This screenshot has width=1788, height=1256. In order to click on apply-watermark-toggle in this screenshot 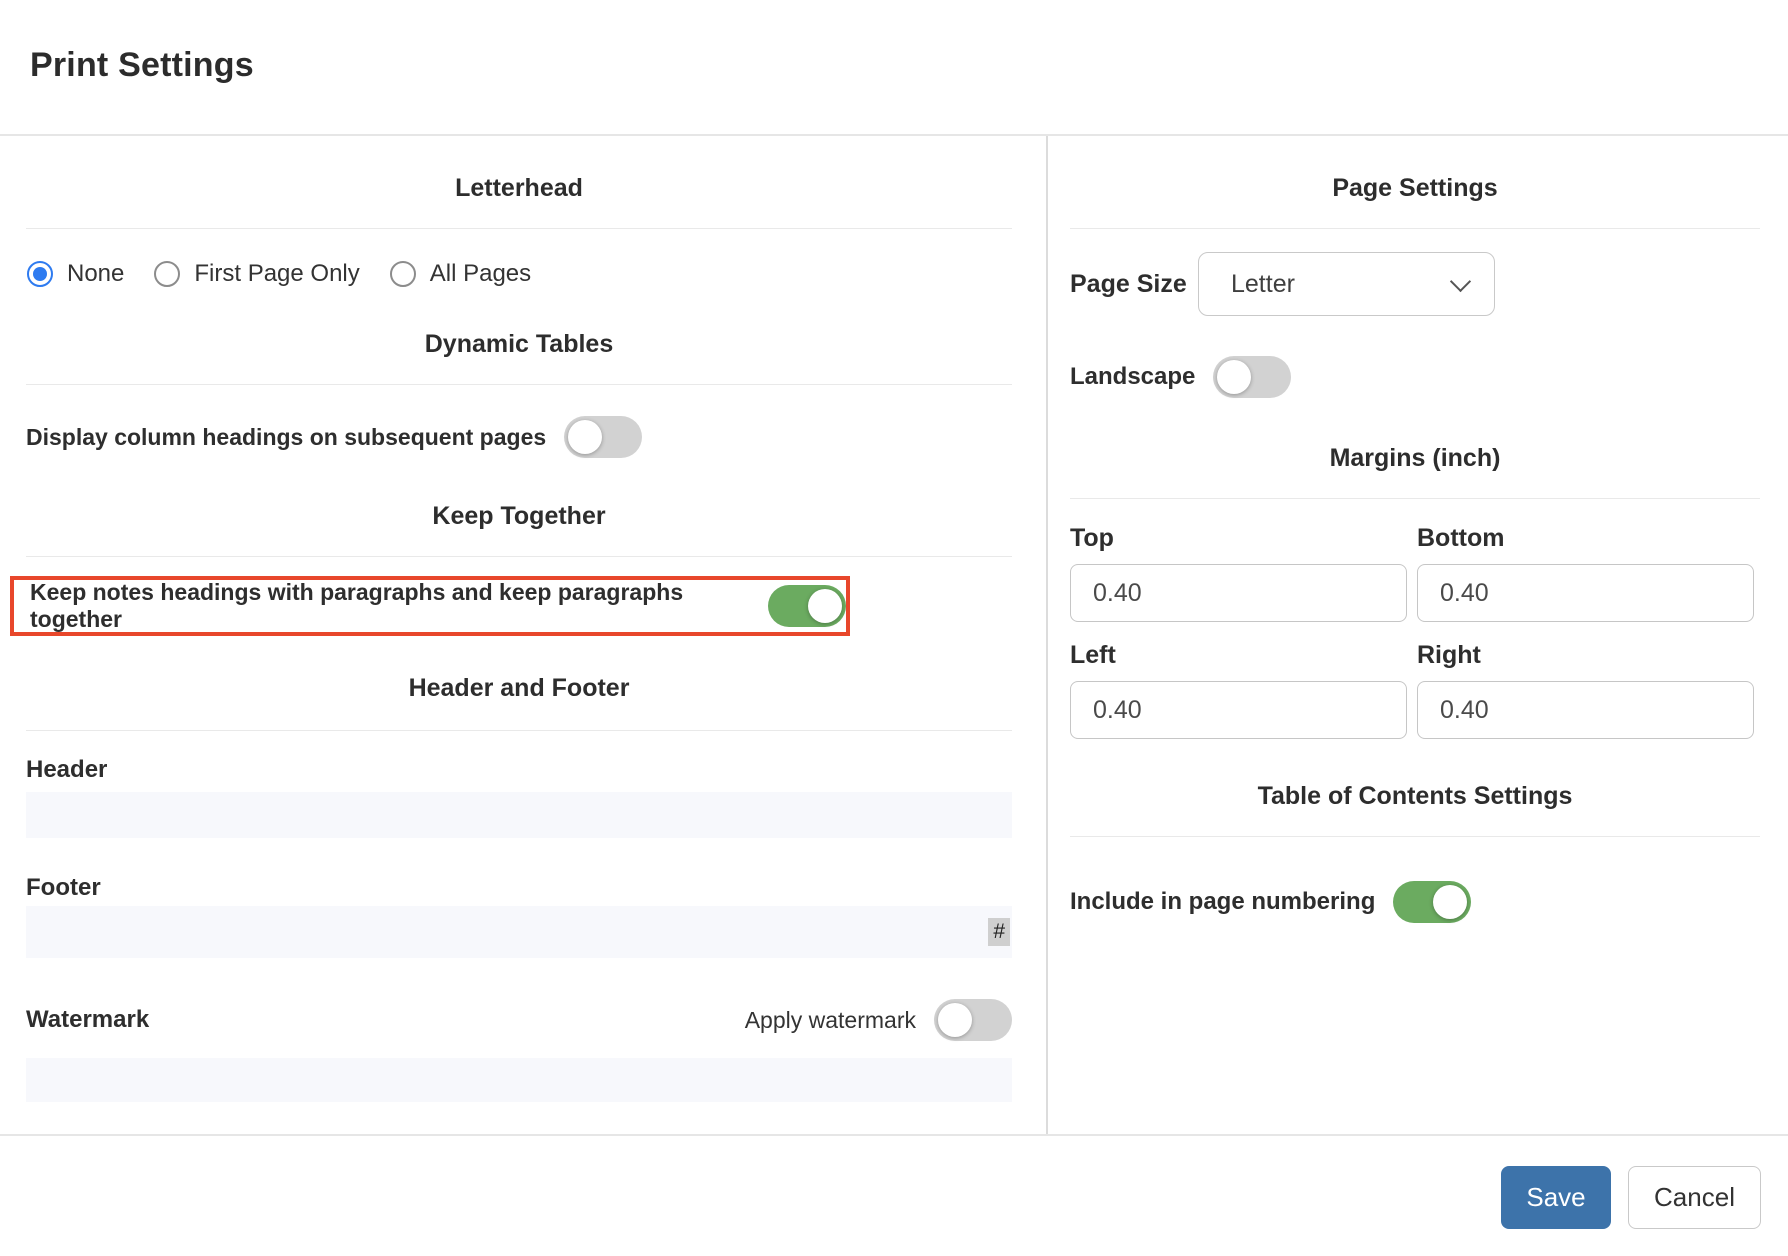, I will do `click(973, 1020)`.